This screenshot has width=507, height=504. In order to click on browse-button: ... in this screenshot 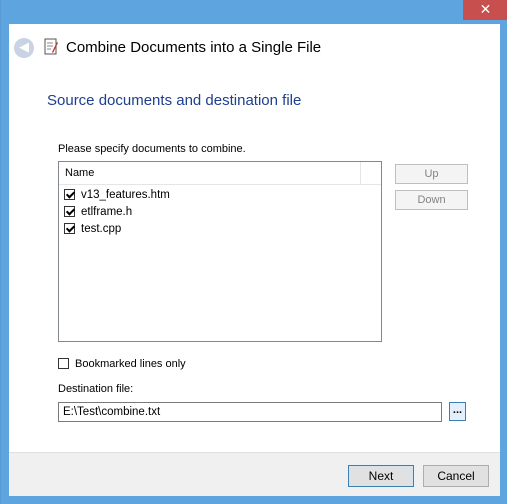, I will do `click(457, 411)`.